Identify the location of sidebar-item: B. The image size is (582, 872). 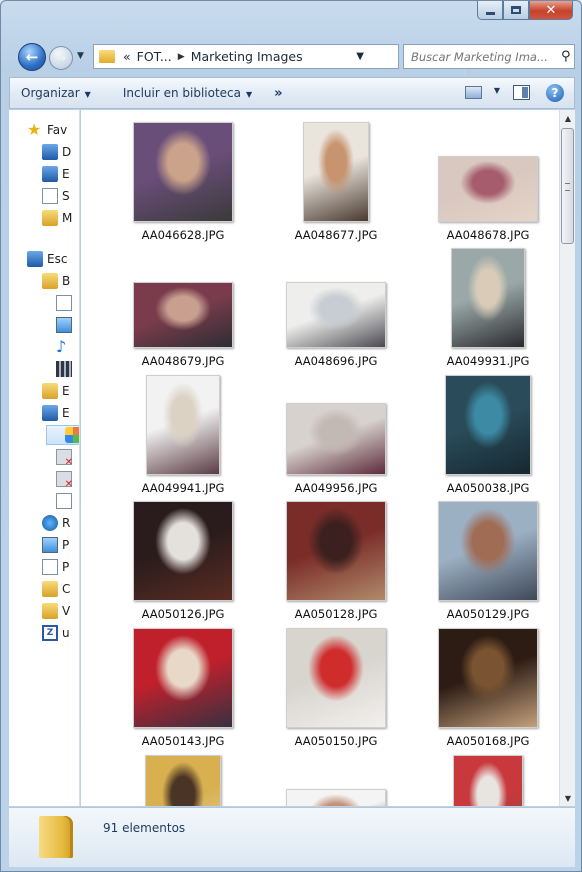
(56, 281).